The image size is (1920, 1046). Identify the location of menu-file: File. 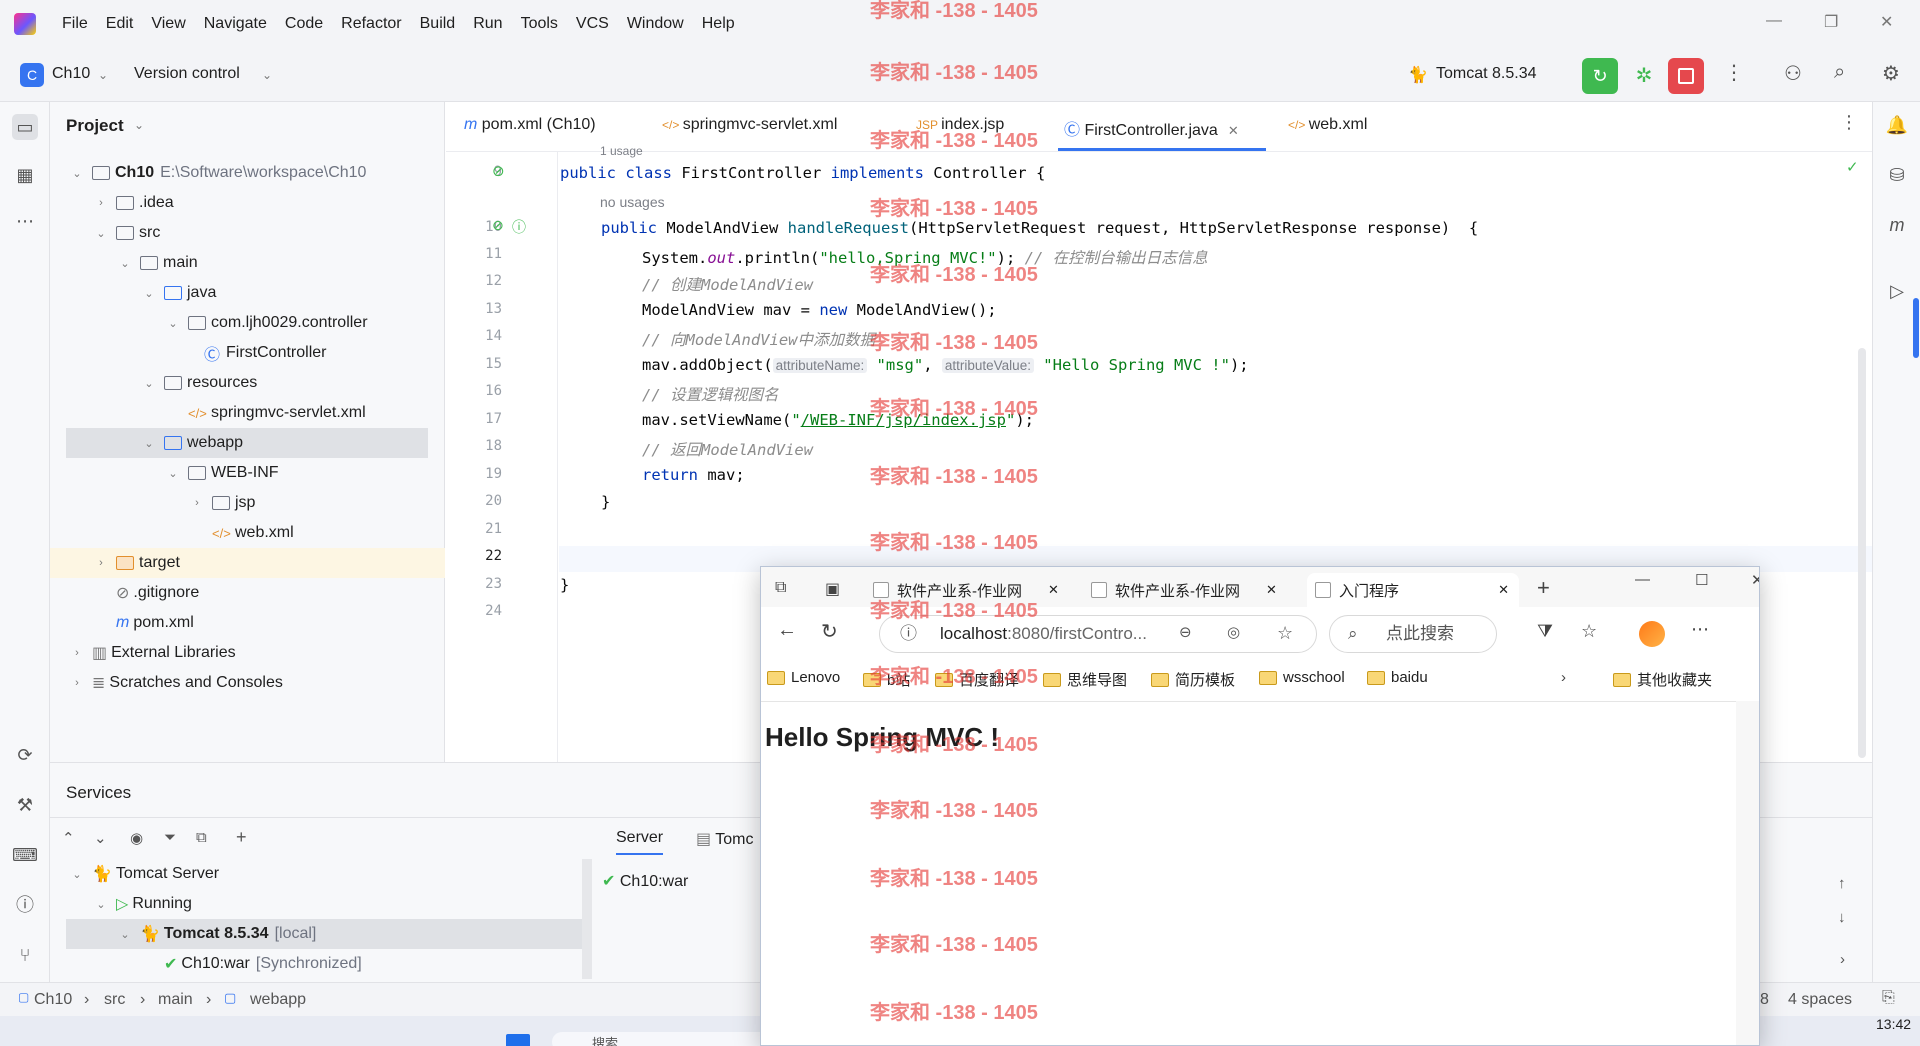
(75, 24).